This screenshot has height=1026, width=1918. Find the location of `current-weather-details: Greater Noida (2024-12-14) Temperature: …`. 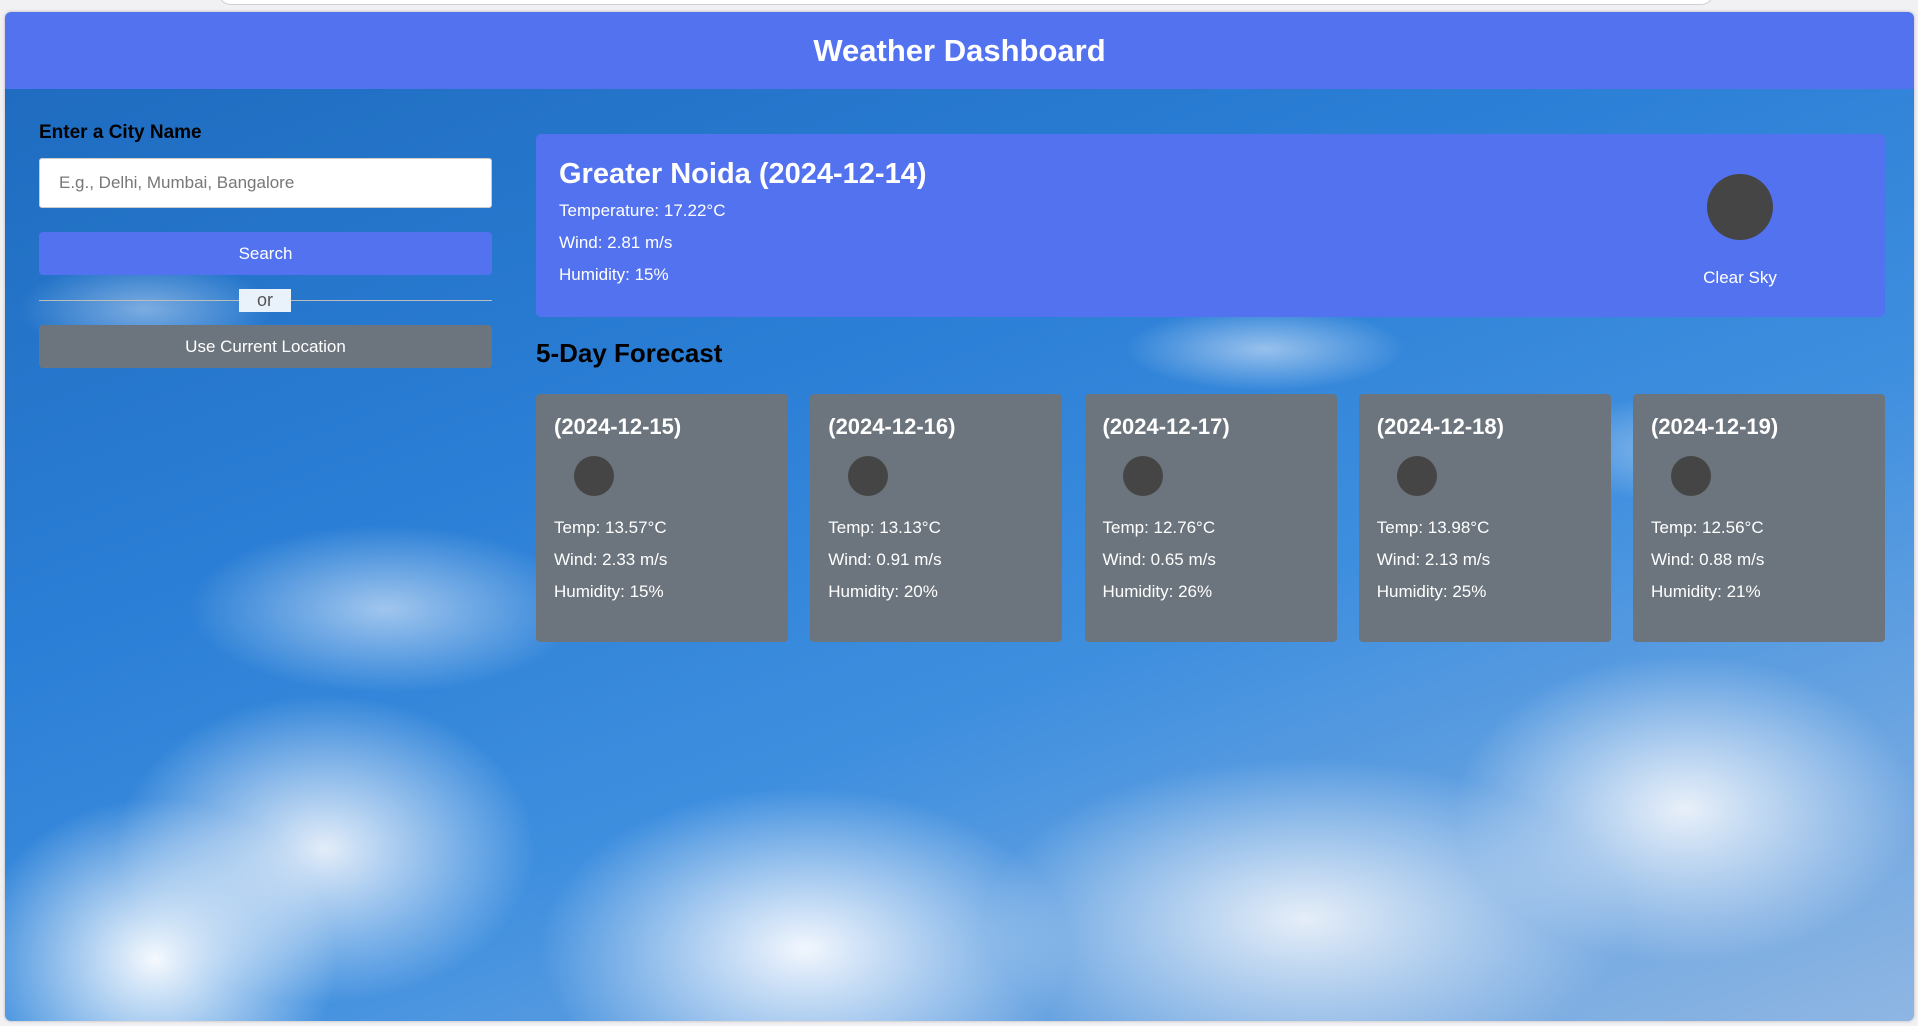

current-weather-details: Greater Noida (2024-12-14) Temperature: … is located at coordinates (743, 227).